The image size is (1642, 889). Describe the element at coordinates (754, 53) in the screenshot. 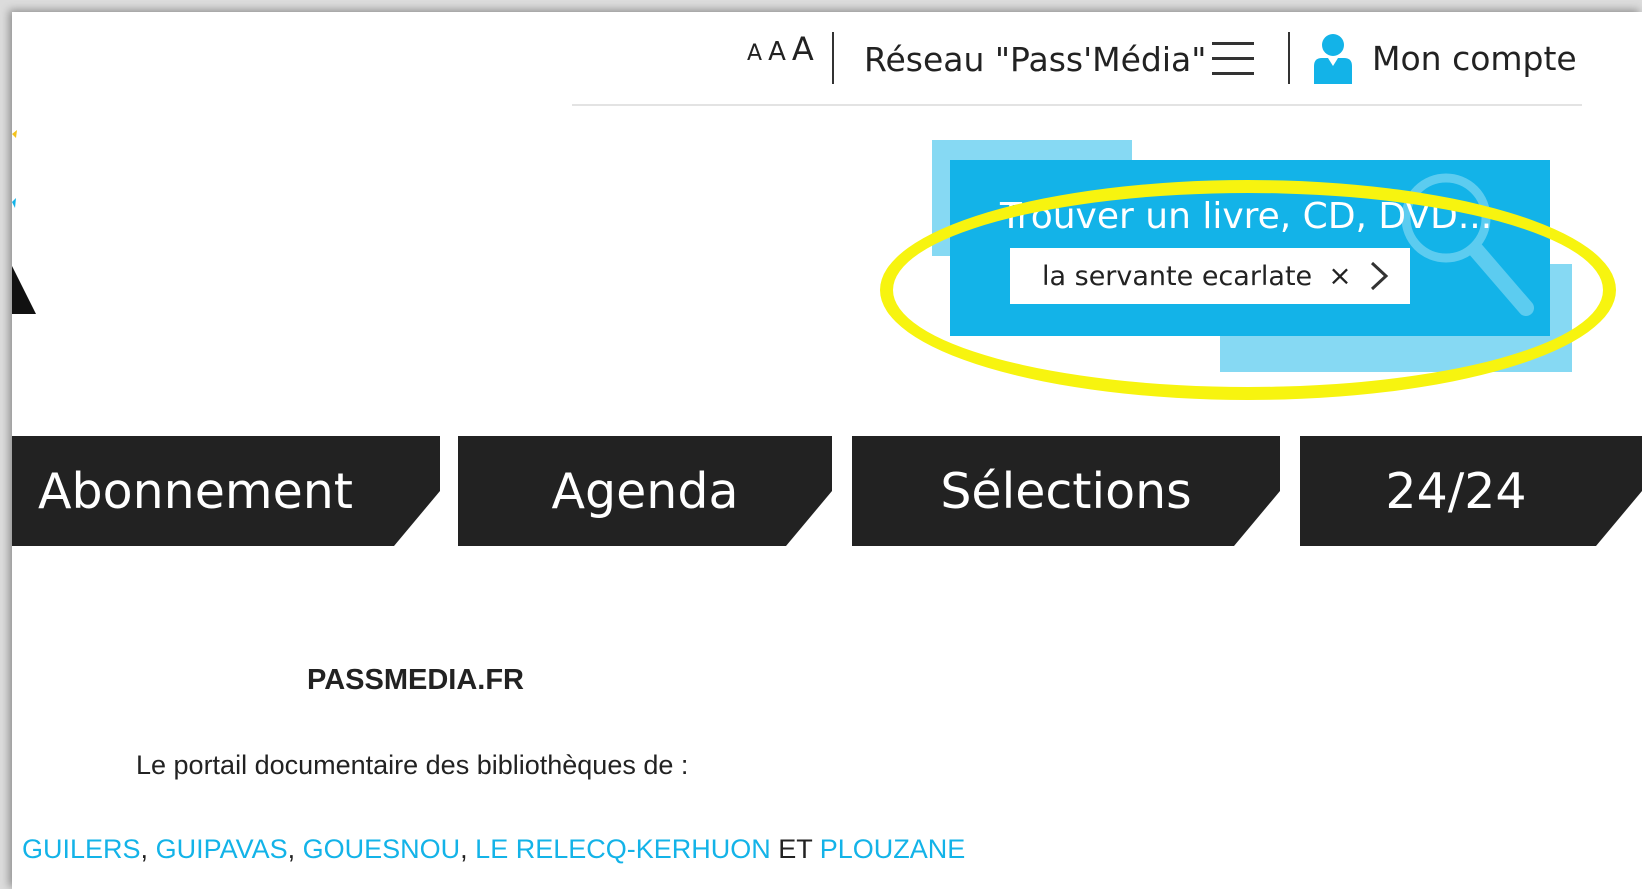

I see `font-size-small-button: A` at that location.